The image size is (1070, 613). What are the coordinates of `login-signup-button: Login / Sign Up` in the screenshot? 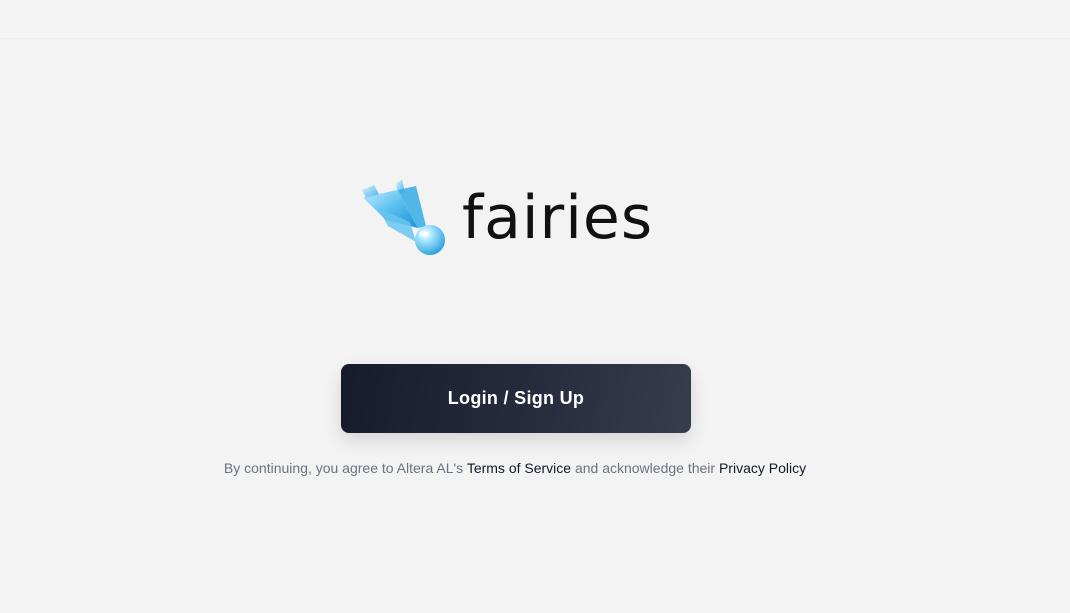 It's located at (516, 398).